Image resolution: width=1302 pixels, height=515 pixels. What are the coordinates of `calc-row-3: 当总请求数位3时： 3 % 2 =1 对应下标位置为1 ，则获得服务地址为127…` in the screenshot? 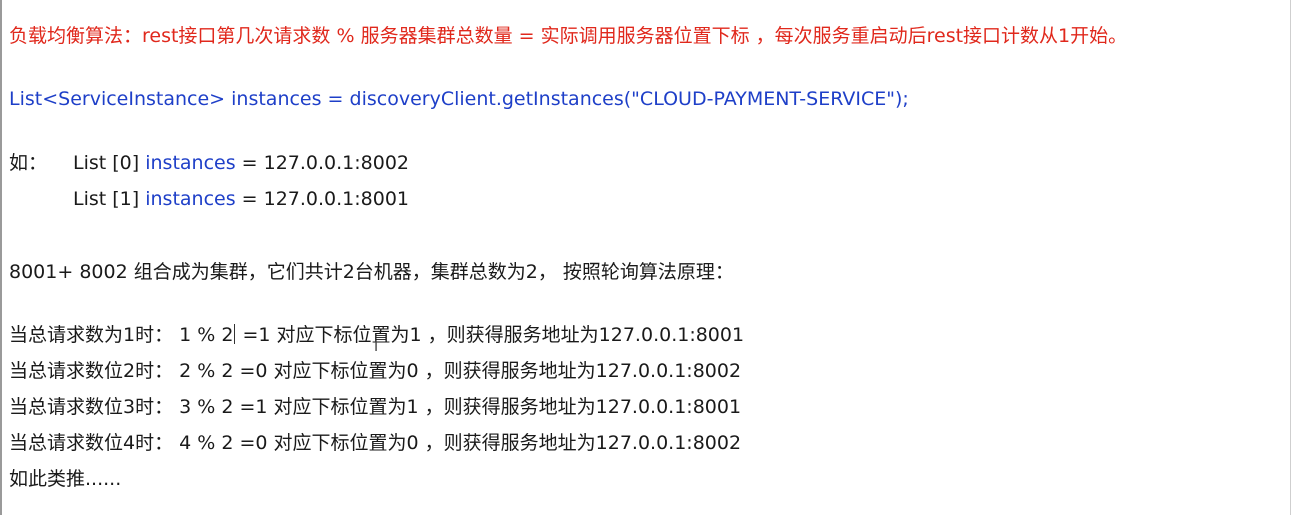 It's located at (375, 407).